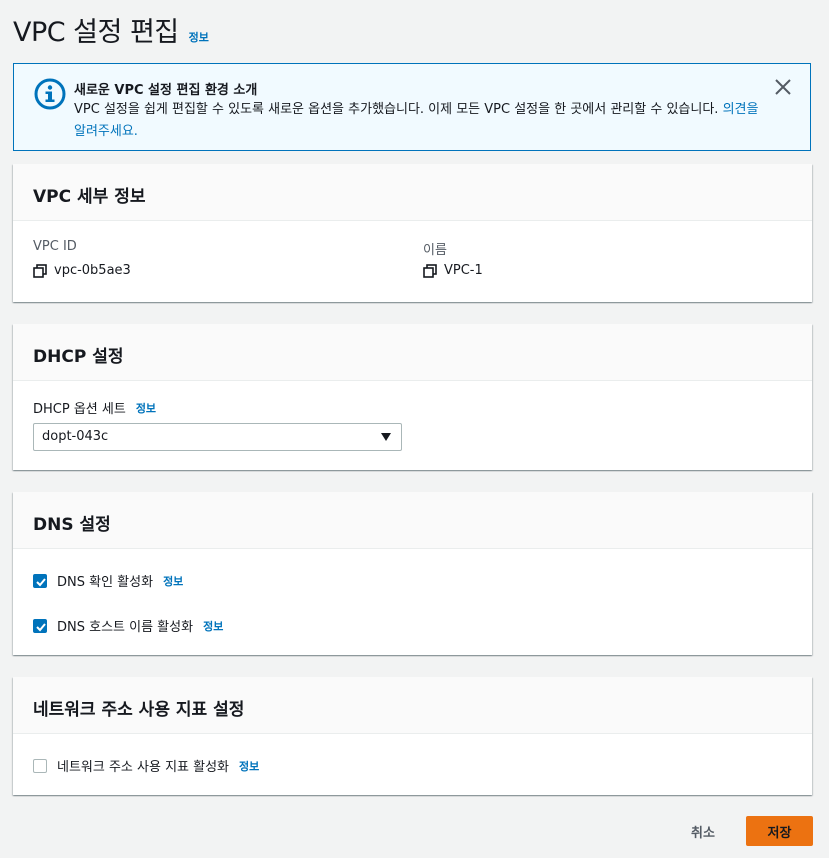 Image resolution: width=829 pixels, height=858 pixels. What do you see at coordinates (146, 408) in the screenshot?
I see `dhcp-info-link: 정보` at bounding box center [146, 408].